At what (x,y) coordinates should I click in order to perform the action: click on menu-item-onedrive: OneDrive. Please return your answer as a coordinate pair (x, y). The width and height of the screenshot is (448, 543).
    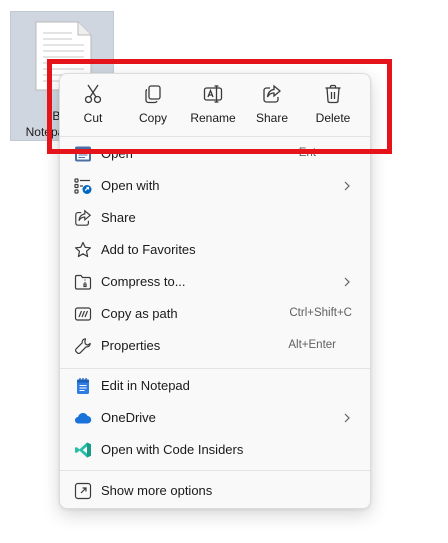
    Looking at the image, I should click on (215, 418).